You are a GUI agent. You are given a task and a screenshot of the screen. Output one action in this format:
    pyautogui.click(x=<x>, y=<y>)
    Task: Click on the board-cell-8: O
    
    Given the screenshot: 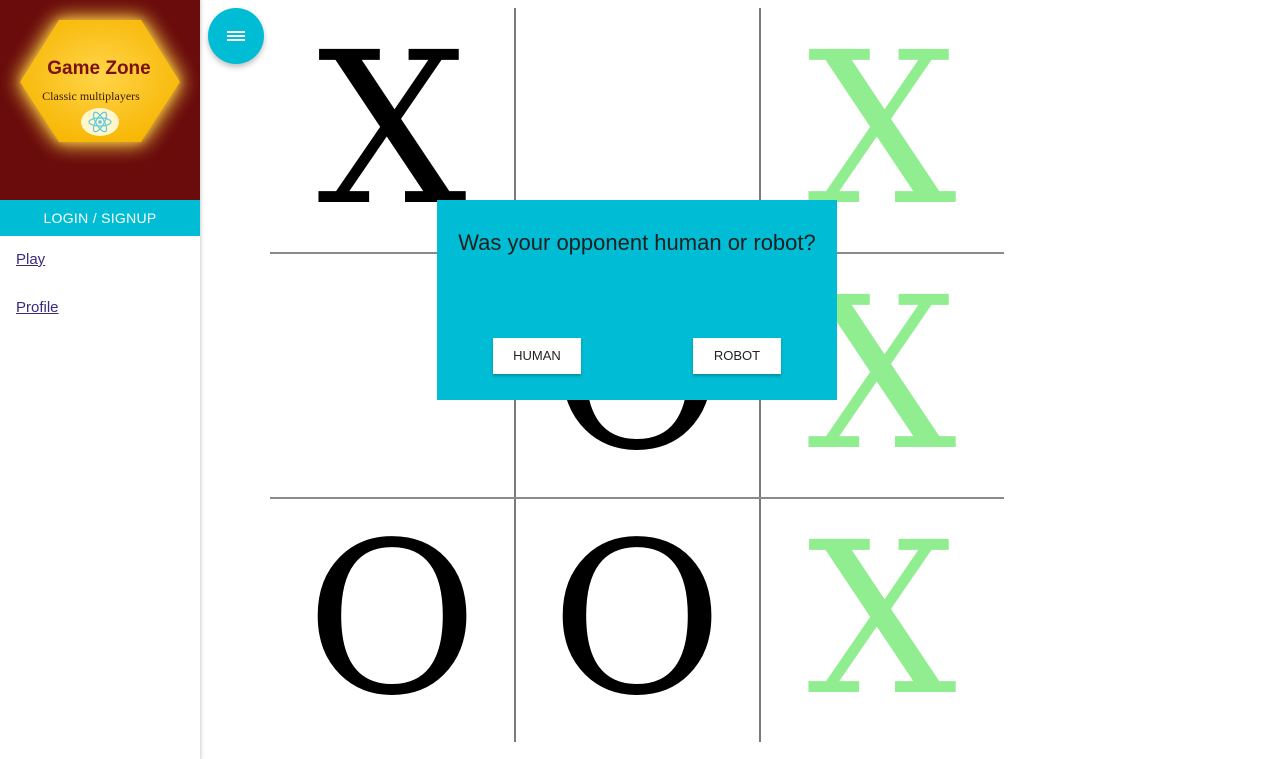 What is the action you would take?
    pyautogui.click(x=637, y=620)
    